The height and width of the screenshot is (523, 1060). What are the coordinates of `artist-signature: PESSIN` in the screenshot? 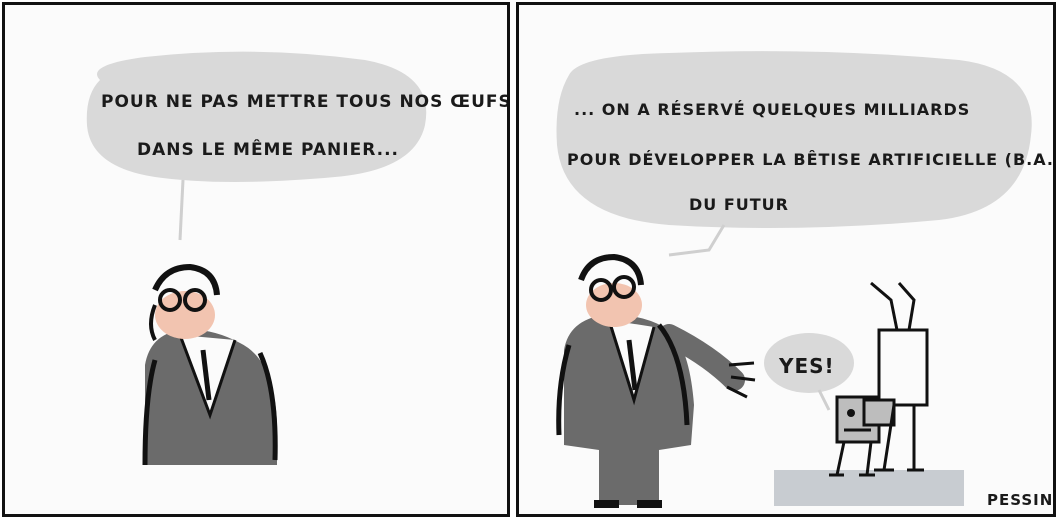 It's located at (1020, 500).